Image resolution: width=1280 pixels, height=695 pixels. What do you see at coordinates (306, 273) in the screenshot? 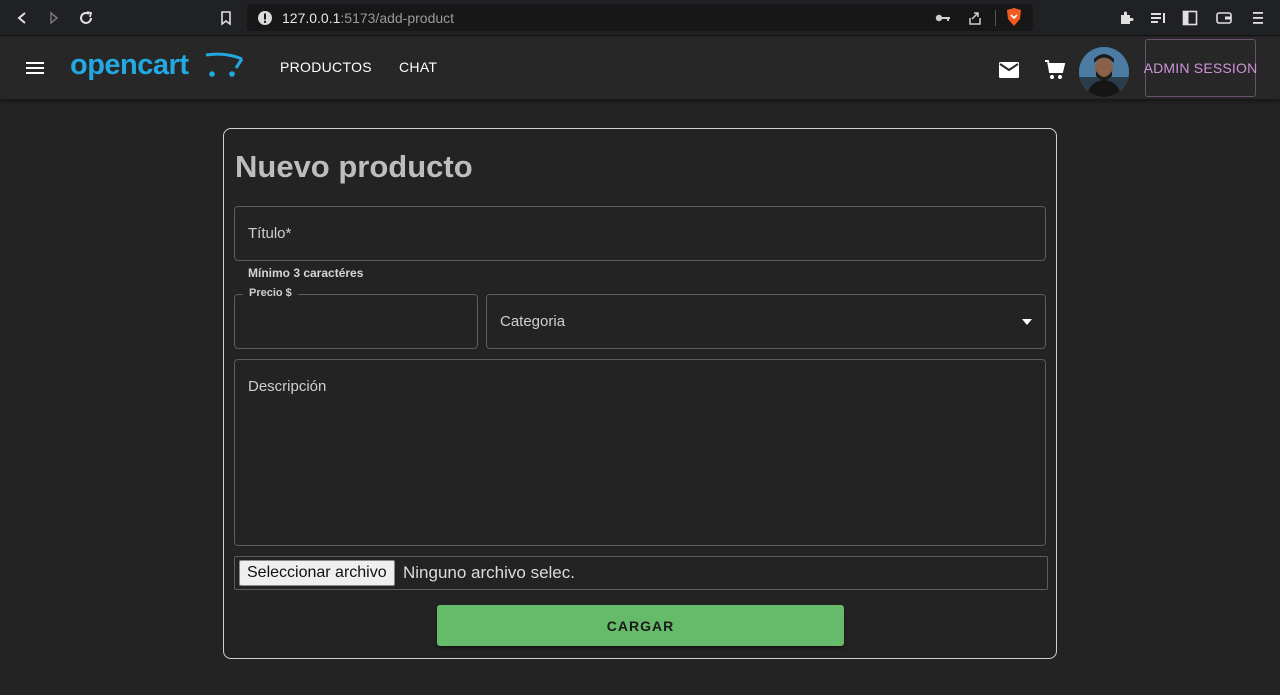
I see `titulo-helper-text: Mínimo 3 caractéres` at bounding box center [306, 273].